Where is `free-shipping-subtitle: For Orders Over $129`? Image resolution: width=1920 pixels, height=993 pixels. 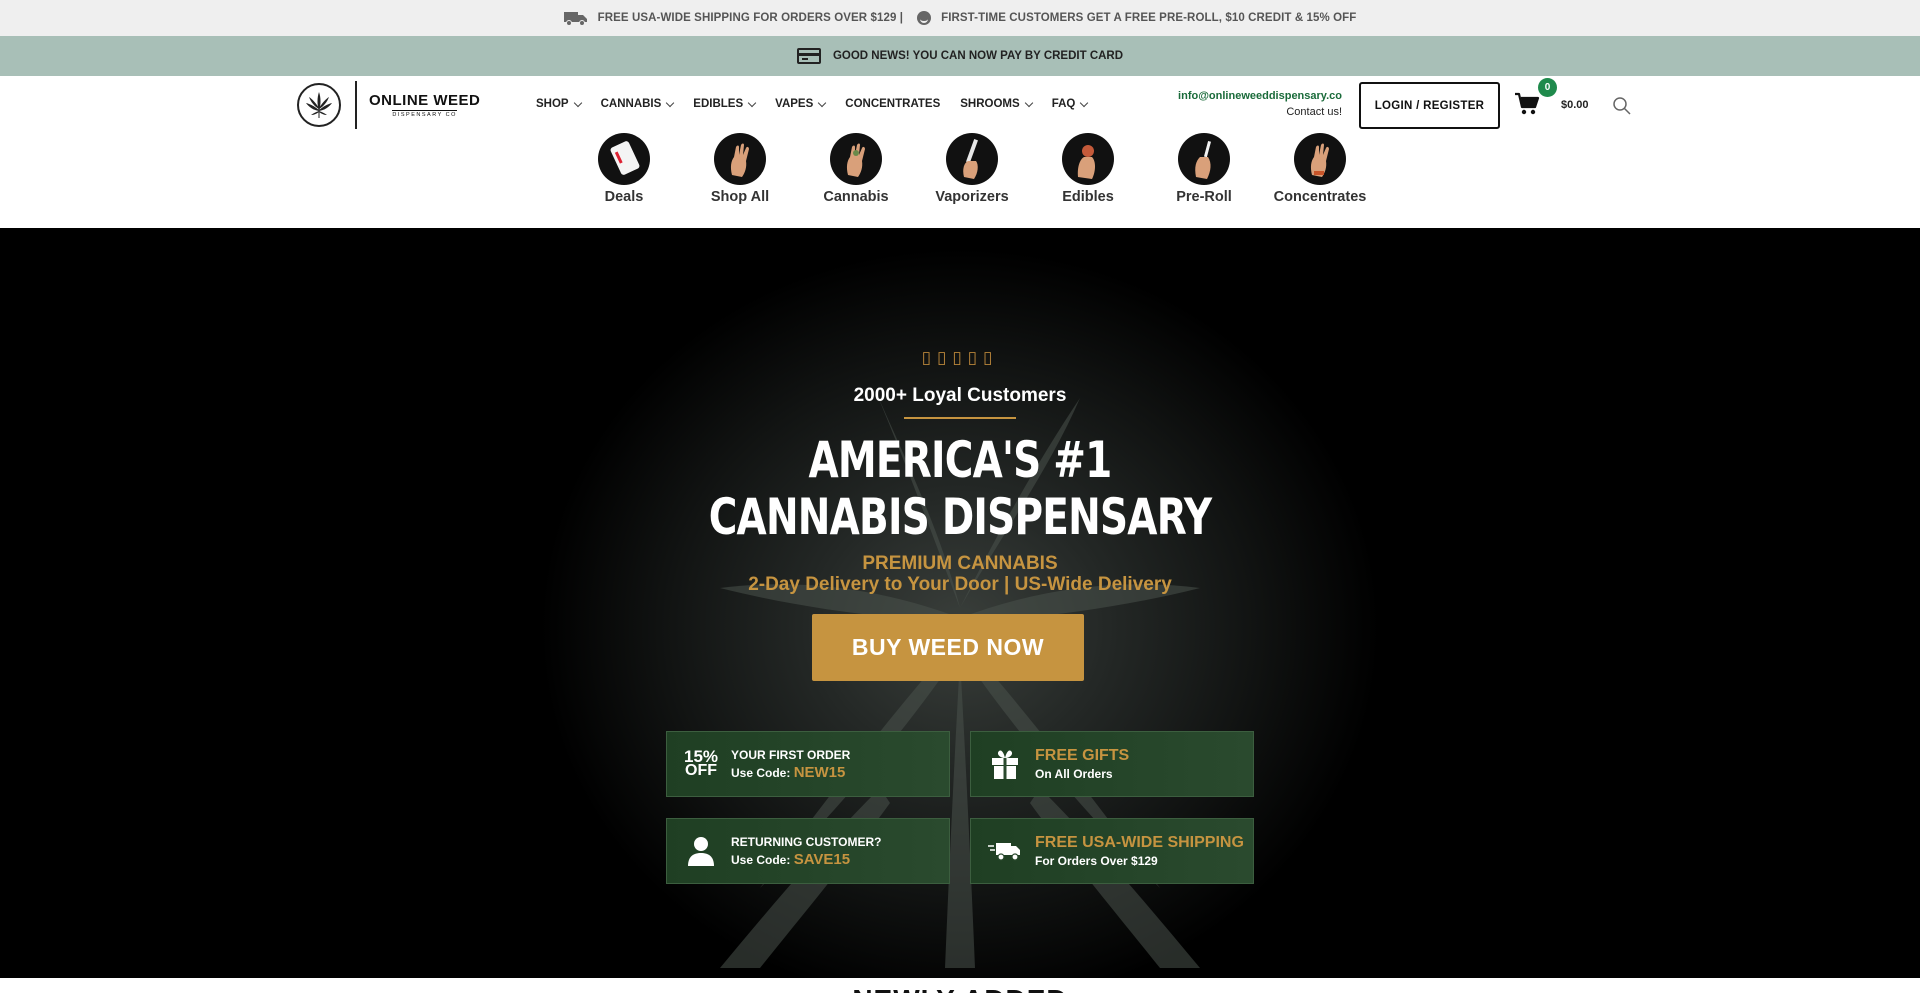
free-shipping-subtitle: For Orders Over $129 is located at coordinates (1096, 861).